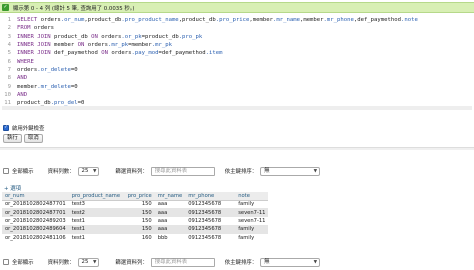 This screenshot has height=270, width=474. I want to click on table-cell: or_2018102802487701, so click(35, 204).